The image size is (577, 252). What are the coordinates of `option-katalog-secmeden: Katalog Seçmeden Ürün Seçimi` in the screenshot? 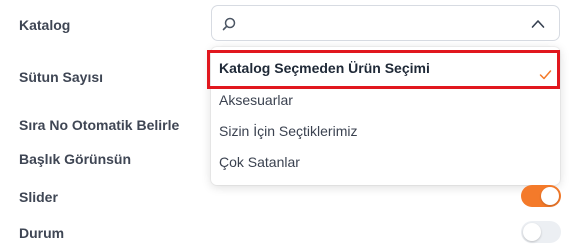 It's located at (385, 68).